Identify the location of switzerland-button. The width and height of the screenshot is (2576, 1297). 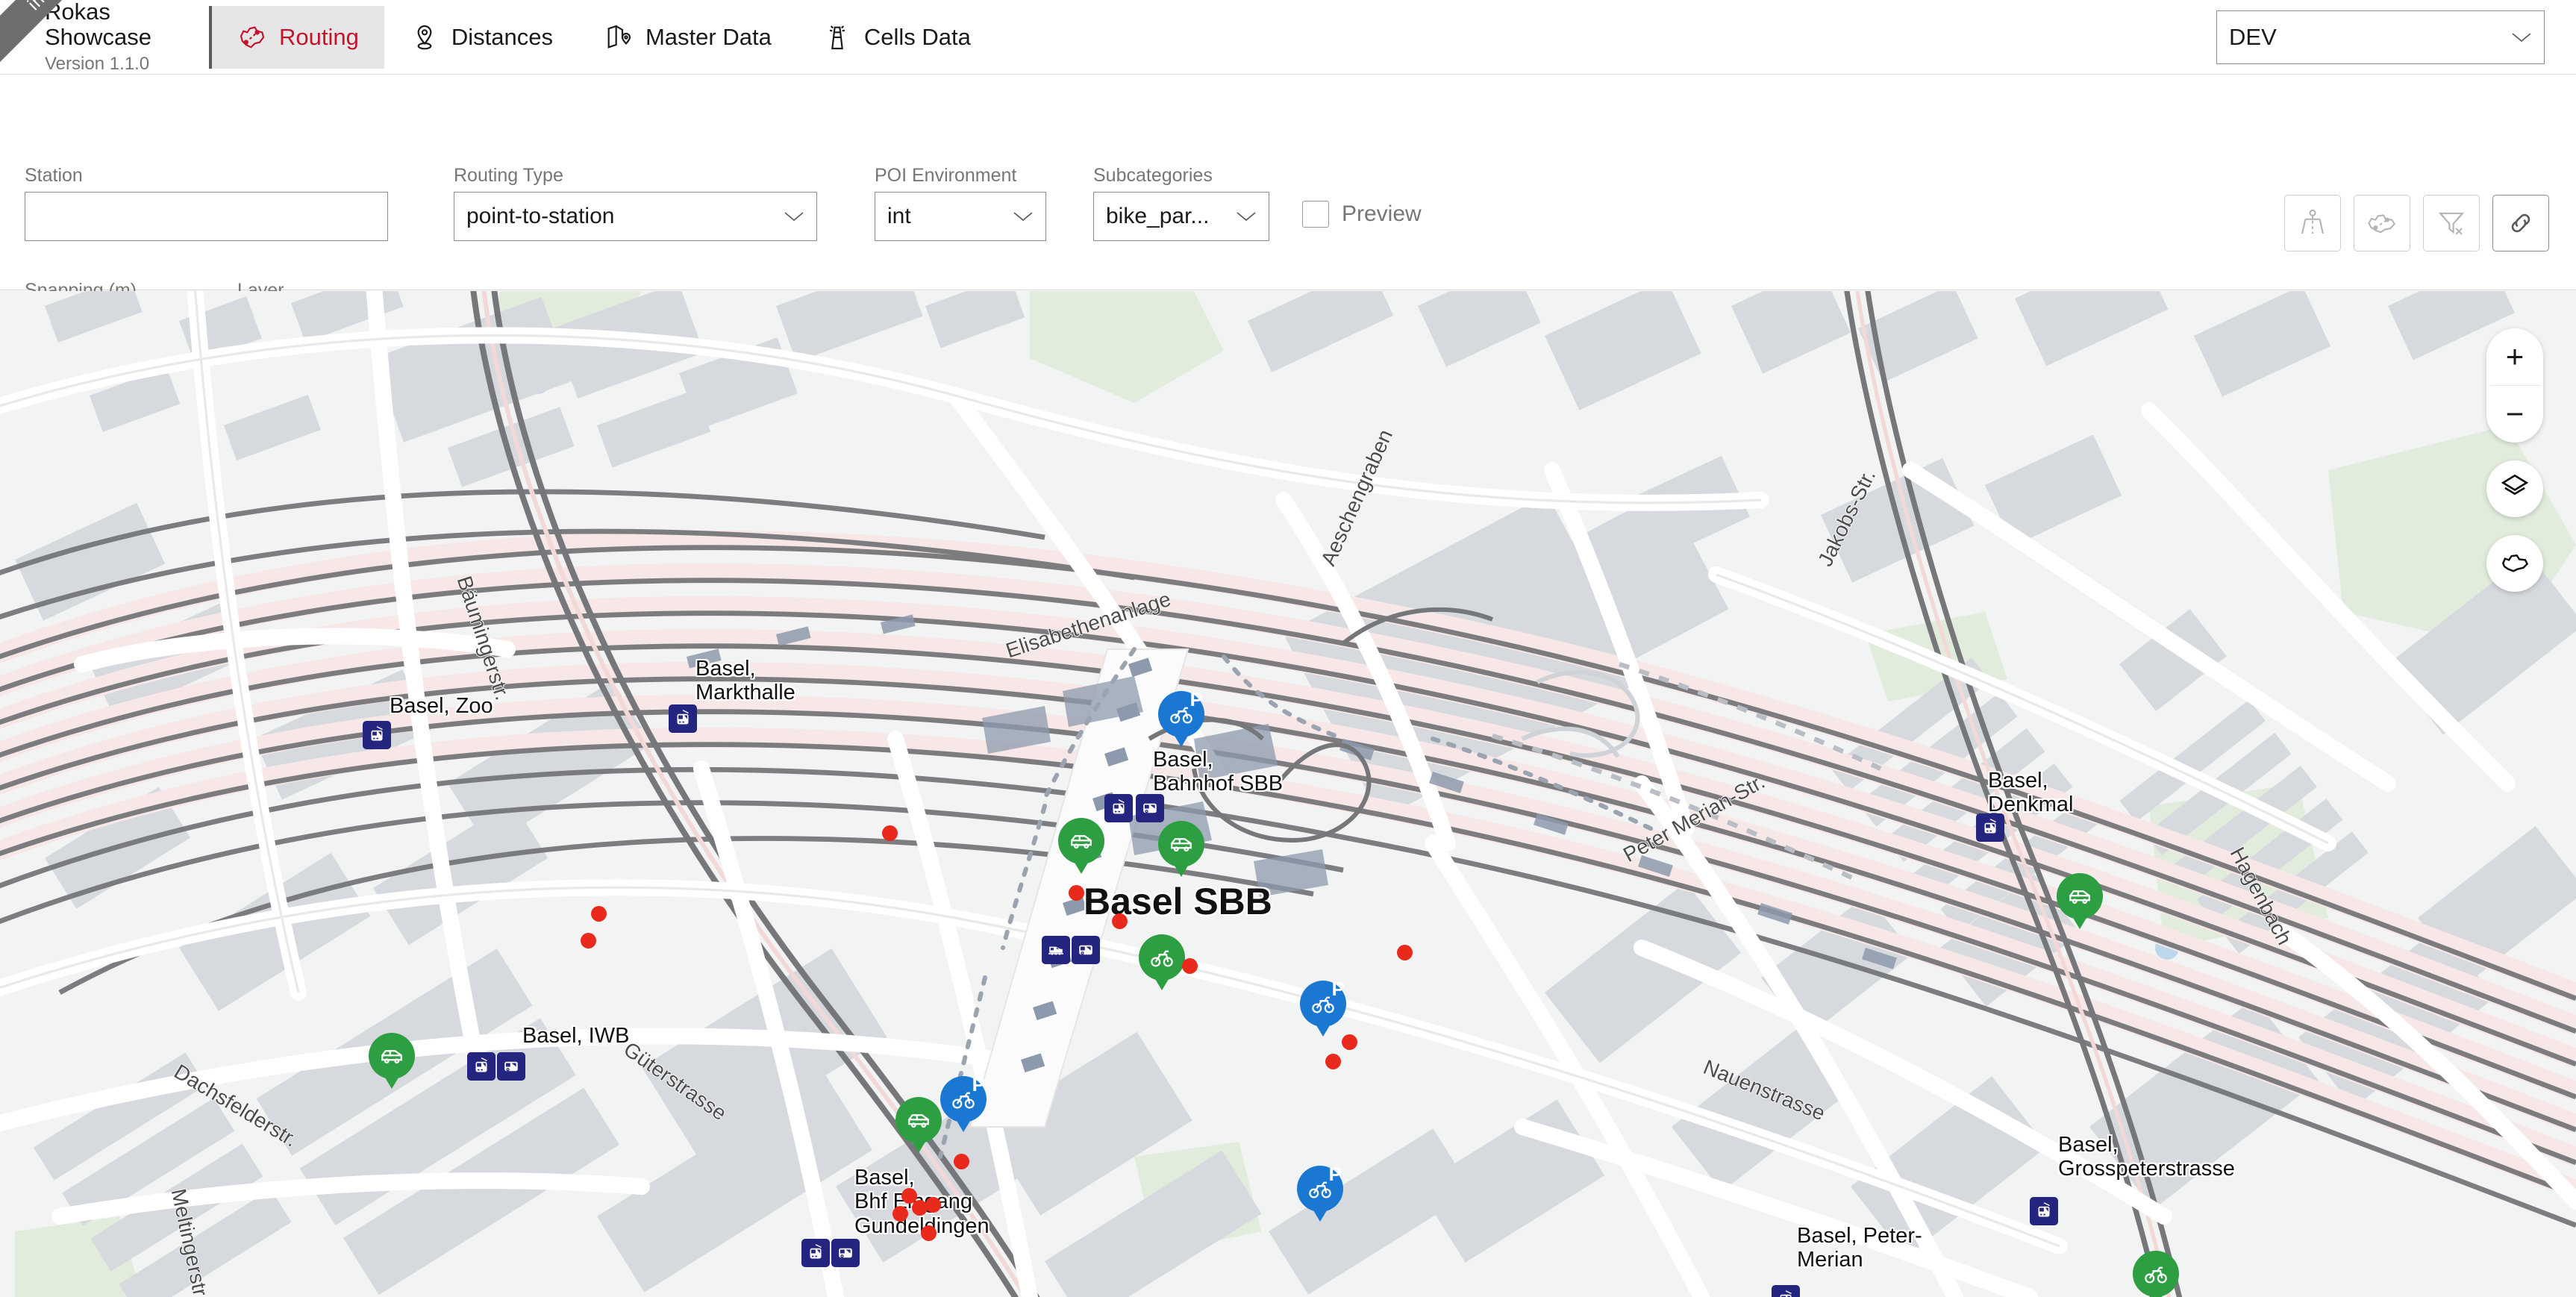
(2514, 563).